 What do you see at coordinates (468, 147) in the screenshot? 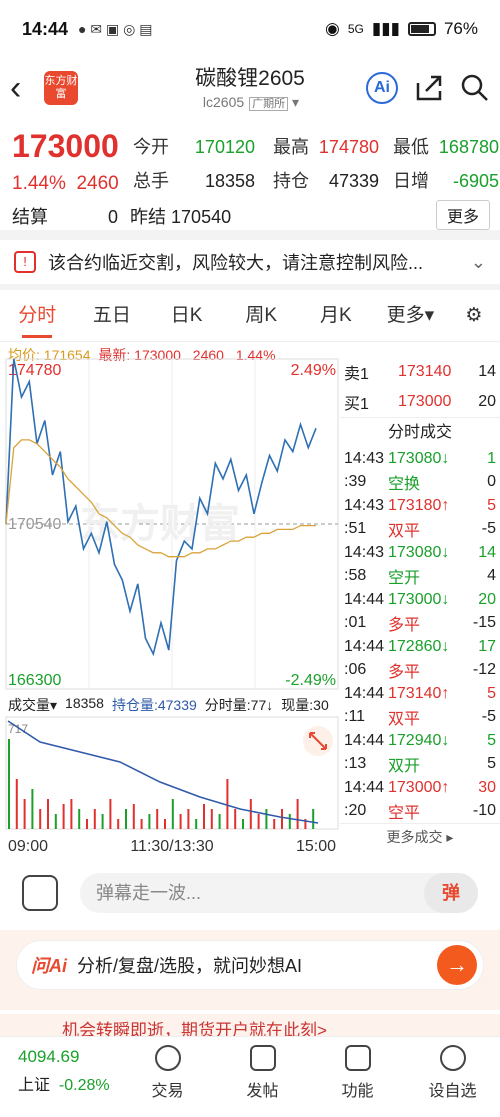
I see `low-price: 168780` at bounding box center [468, 147].